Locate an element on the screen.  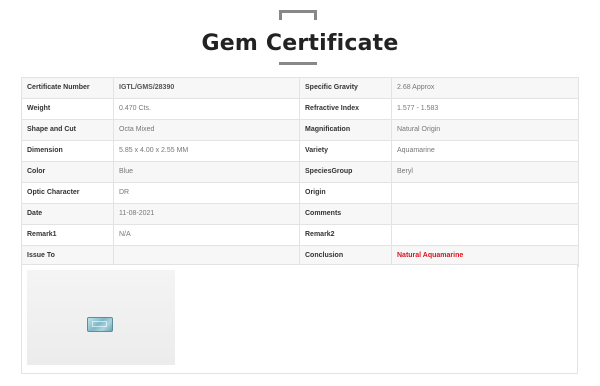
magnification-value: Natural Origin is located at coordinates (485, 130).